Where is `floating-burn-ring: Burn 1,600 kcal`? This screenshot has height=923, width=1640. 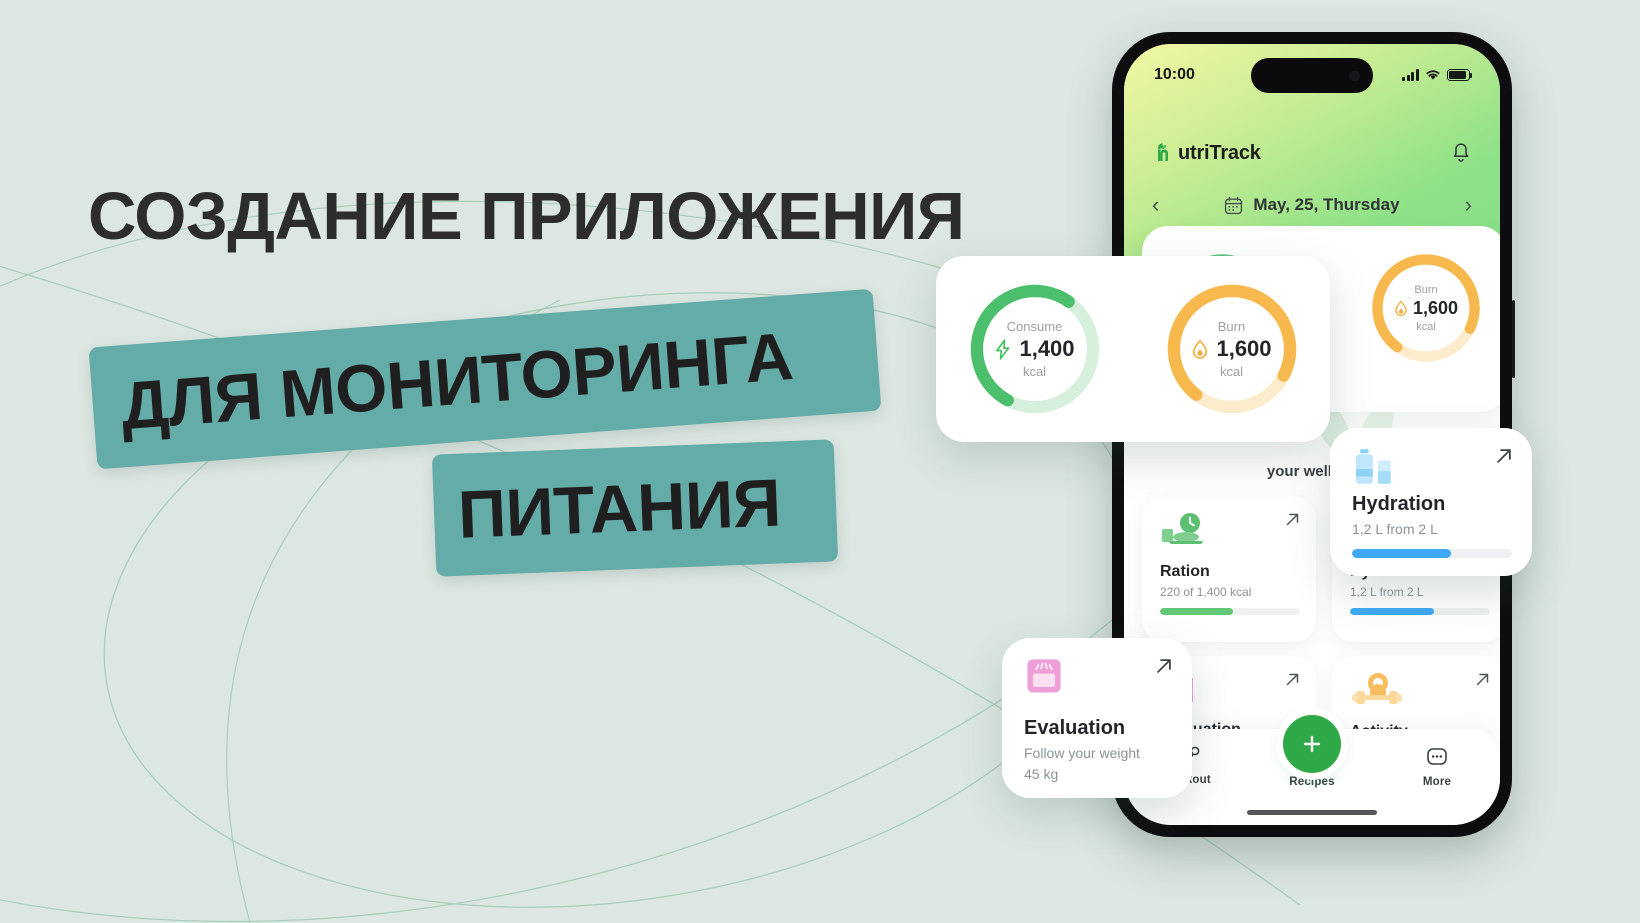 floating-burn-ring: Burn 1,600 kcal is located at coordinates (1232, 349).